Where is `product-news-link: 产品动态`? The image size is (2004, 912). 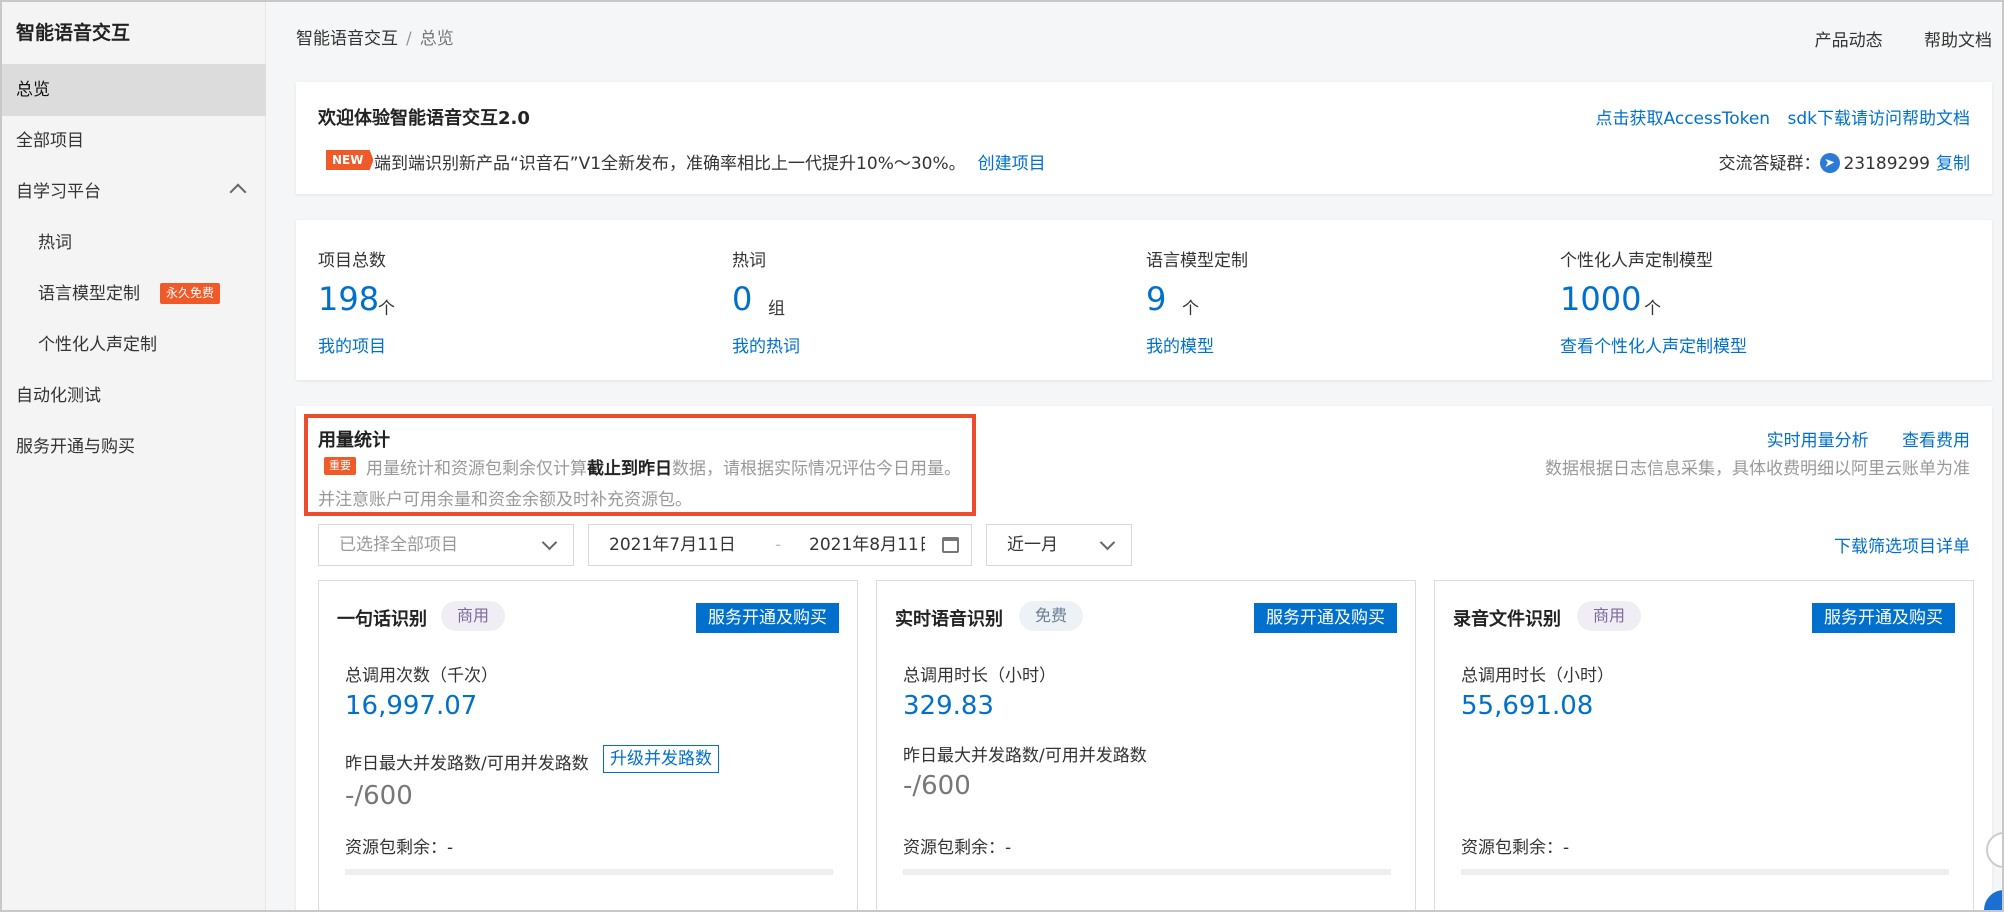 product-news-link: 产品动态 is located at coordinates (1849, 41).